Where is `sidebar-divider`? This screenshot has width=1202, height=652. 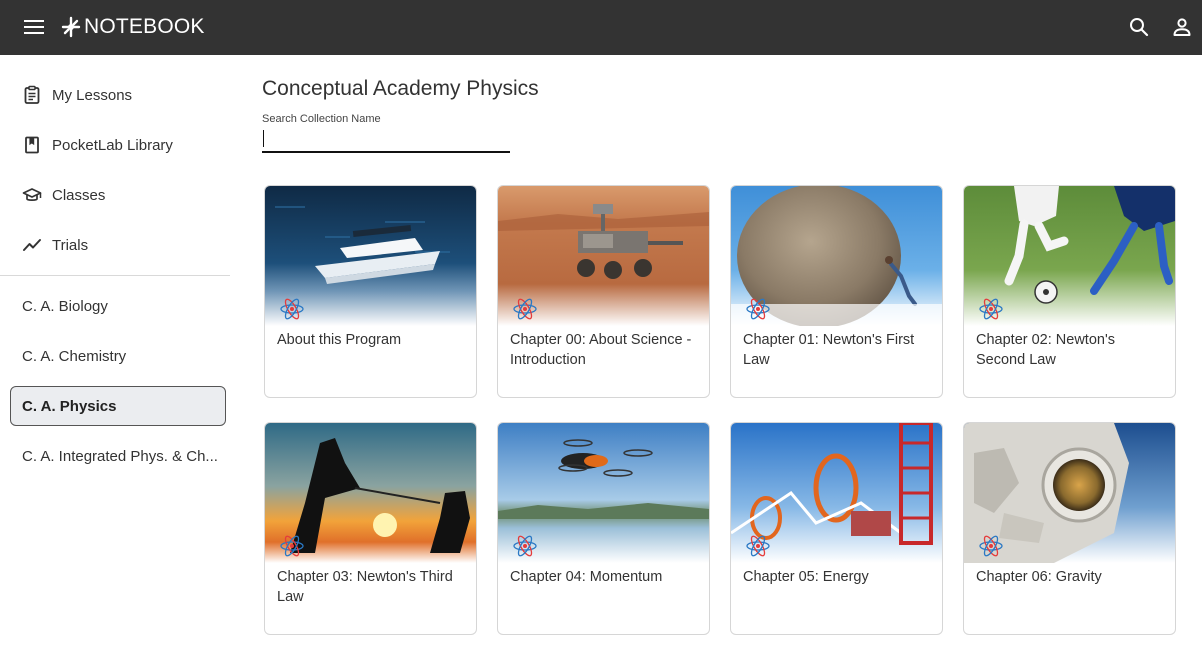 sidebar-divider is located at coordinates (115, 275).